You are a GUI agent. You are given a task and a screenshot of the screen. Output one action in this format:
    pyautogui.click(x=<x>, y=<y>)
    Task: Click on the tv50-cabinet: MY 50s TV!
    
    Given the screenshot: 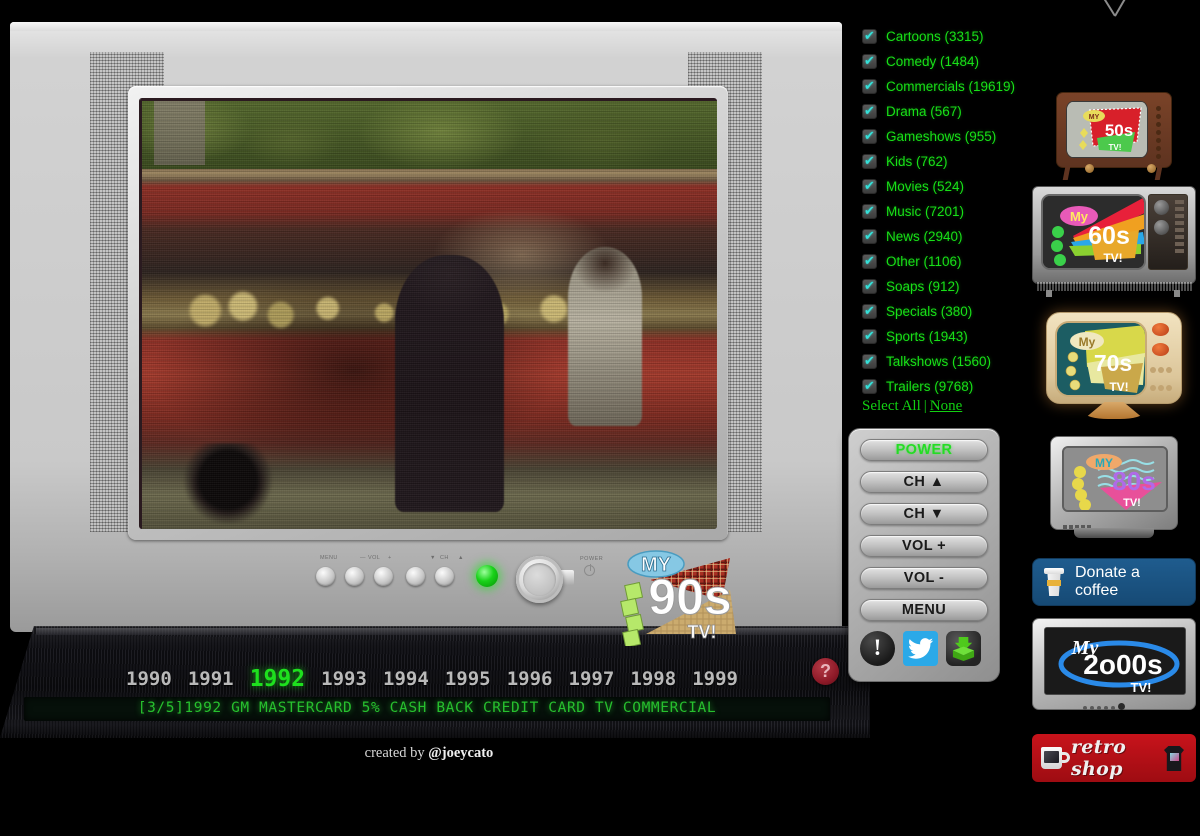 What is the action you would take?
    pyautogui.click(x=1114, y=132)
    